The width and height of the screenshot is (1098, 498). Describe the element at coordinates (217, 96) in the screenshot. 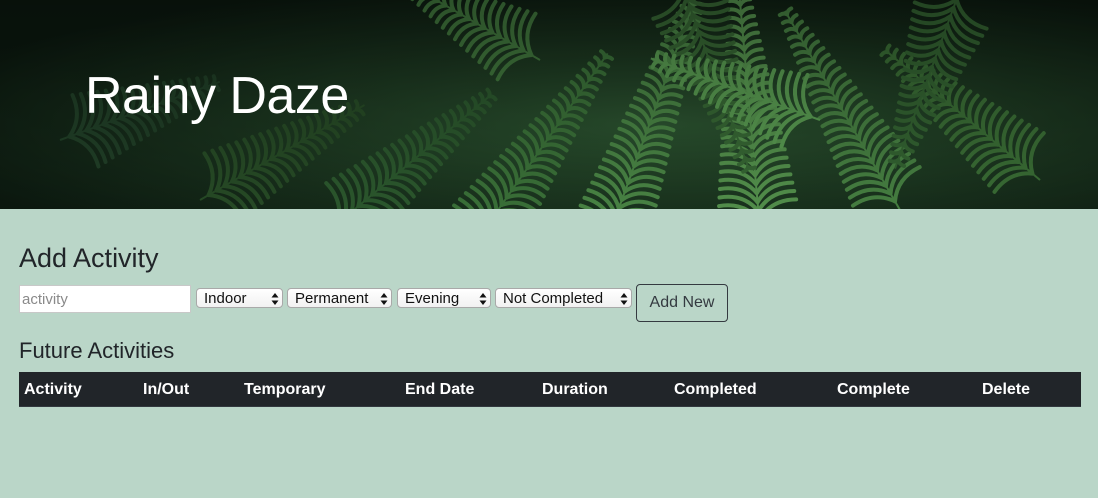

I see `page-title: Rainy Daze` at that location.